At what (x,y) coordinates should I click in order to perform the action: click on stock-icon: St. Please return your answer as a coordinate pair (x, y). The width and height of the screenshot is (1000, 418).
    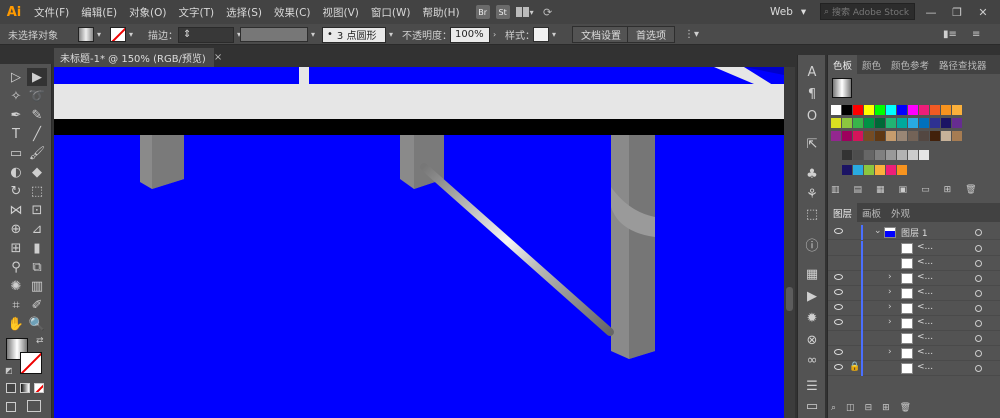
    Looking at the image, I should click on (502, 12).